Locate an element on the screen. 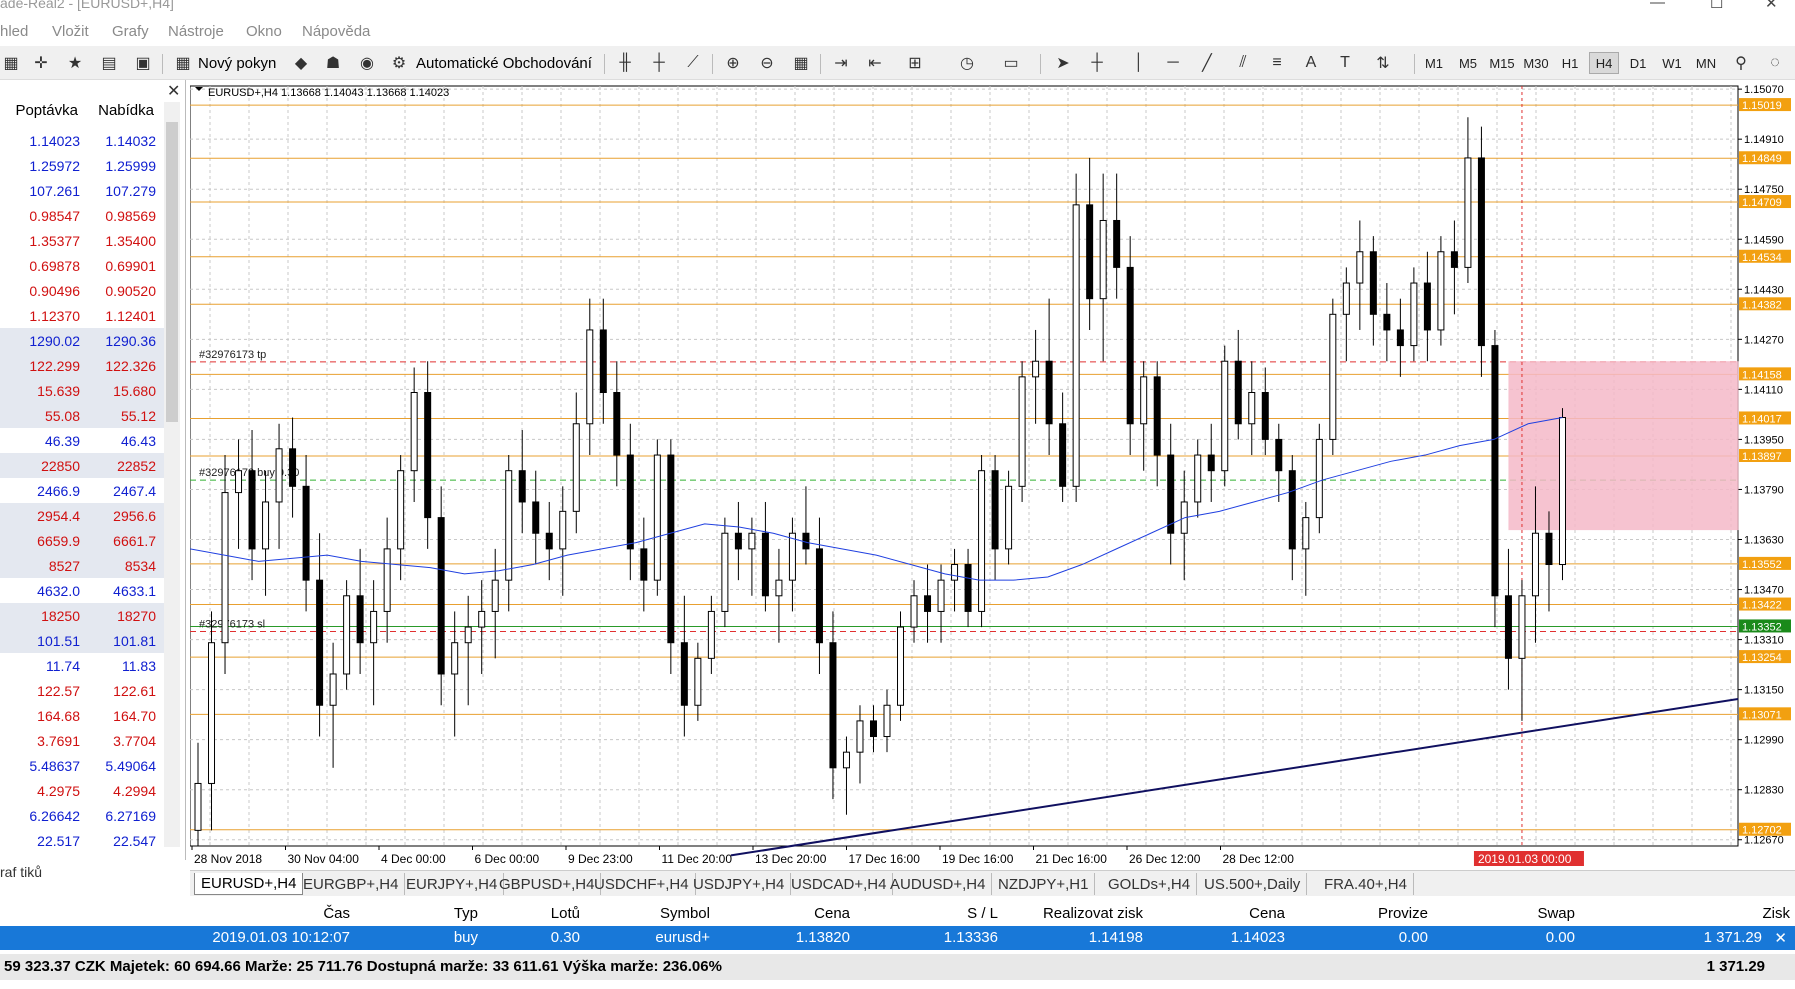 This screenshot has width=1795, height=989. fibonacci-icon: ≡ is located at coordinates (1277, 63).